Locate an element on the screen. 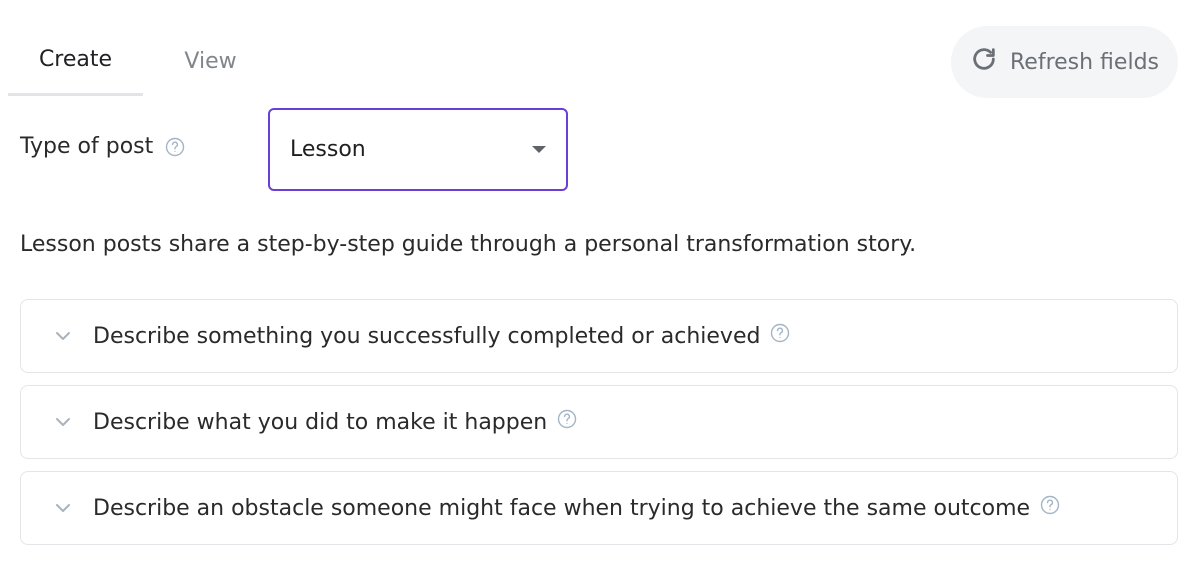  post-type-selected-value: Lesson is located at coordinates (328, 149).